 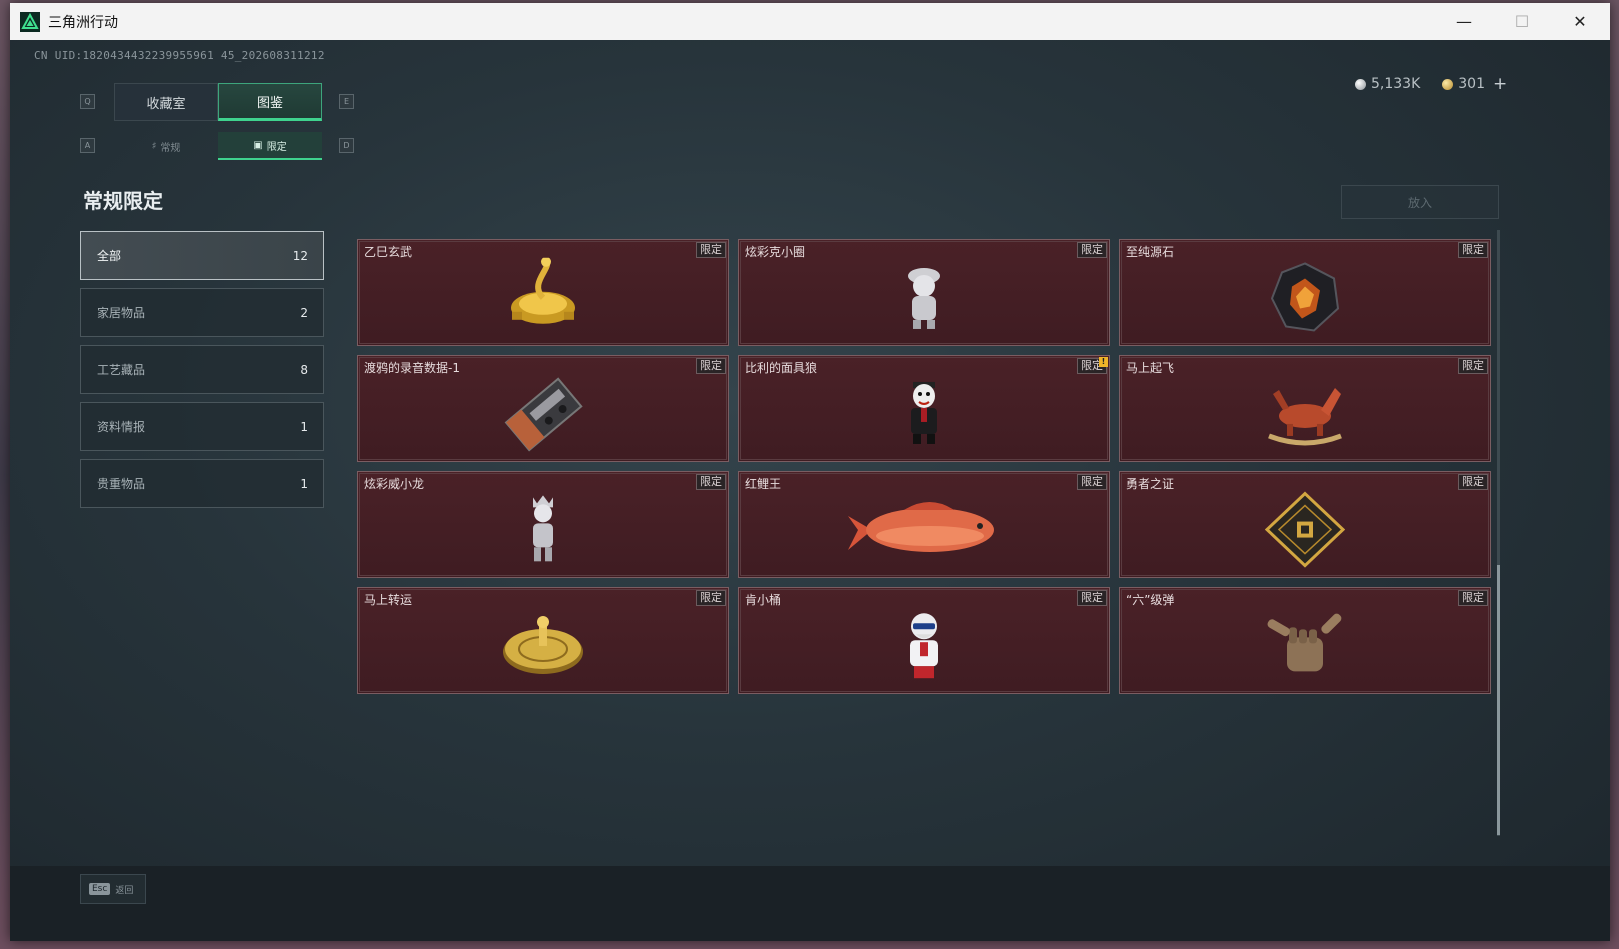 I want to click on amber-gem-icon, so click(x=1305, y=296).